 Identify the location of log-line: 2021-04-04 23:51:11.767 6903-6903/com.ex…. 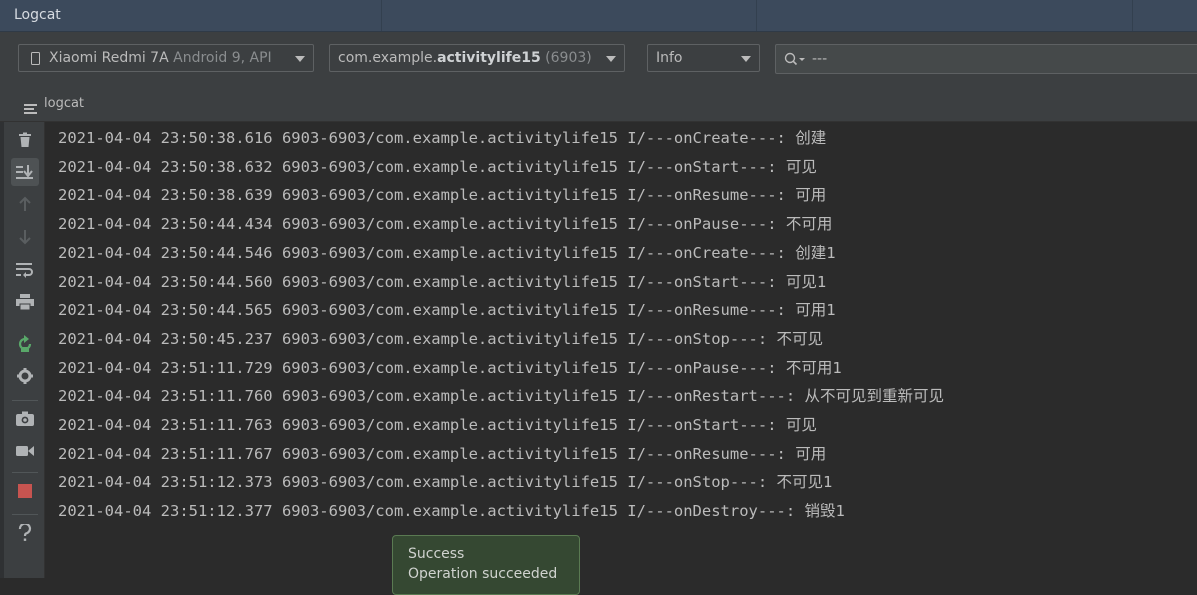
(442, 453).